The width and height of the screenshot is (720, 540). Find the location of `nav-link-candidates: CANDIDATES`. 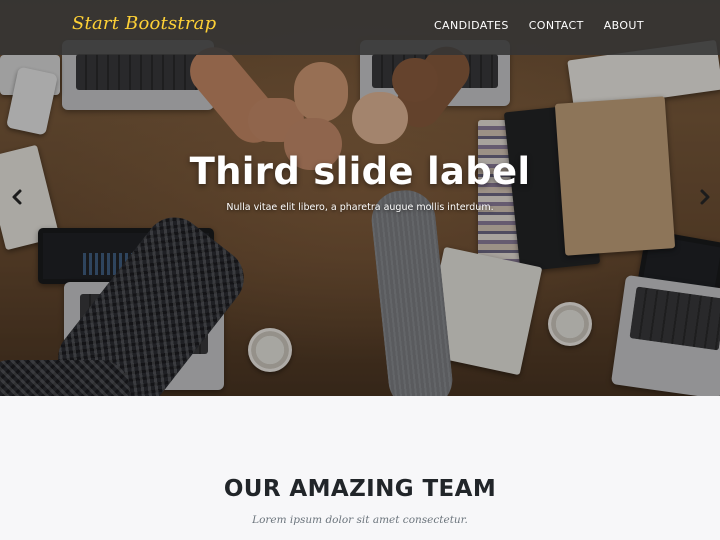

nav-link-candidates: CANDIDATES is located at coordinates (471, 25).